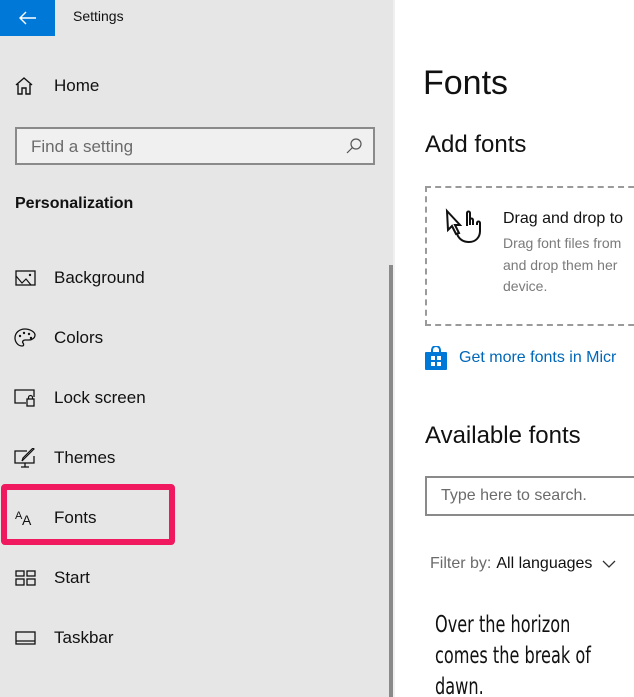 The height and width of the screenshot is (697, 634). I want to click on font-search-input, so click(537, 496).